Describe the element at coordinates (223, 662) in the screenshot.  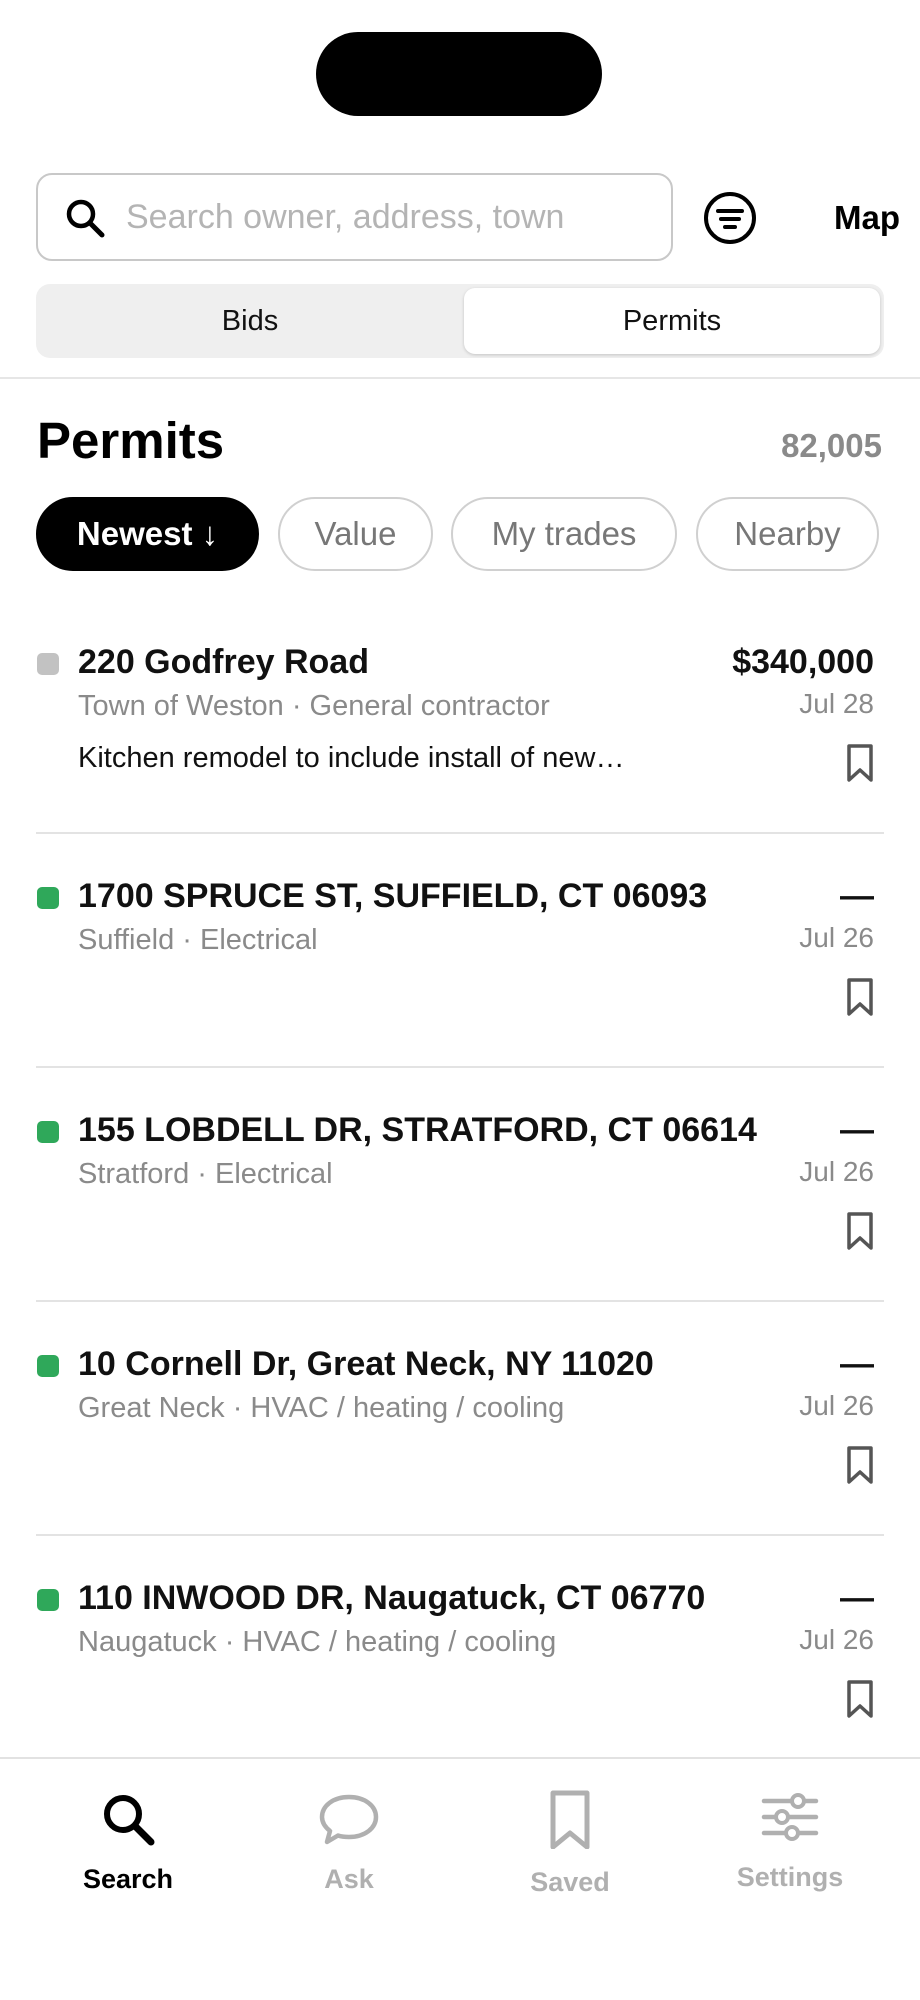
I see `permit-address: 220 Godfrey Road` at that location.